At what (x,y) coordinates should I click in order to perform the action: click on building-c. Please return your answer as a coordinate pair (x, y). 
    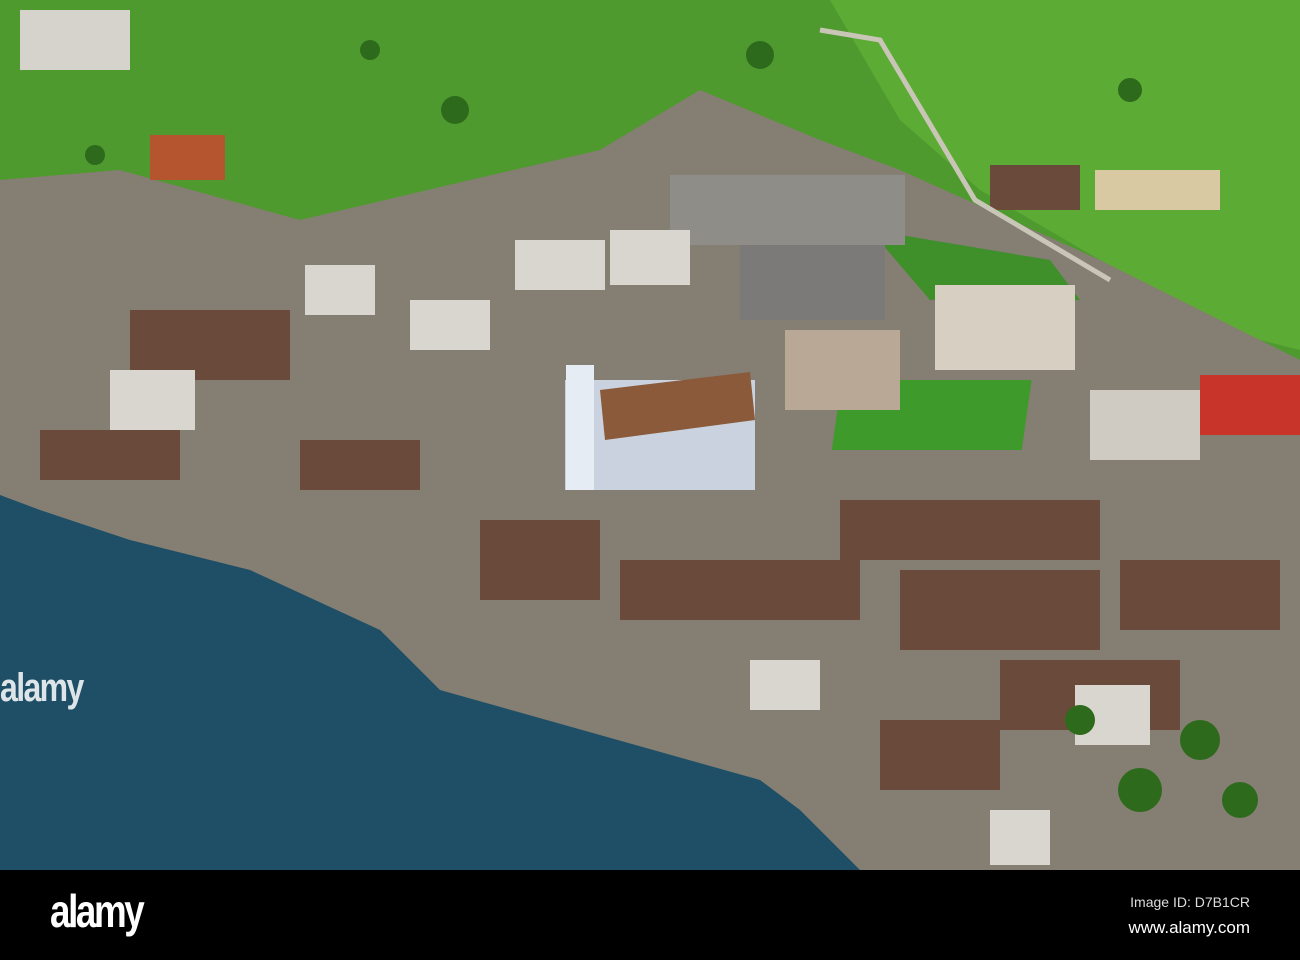
    Looking at the image, I should click on (842, 370).